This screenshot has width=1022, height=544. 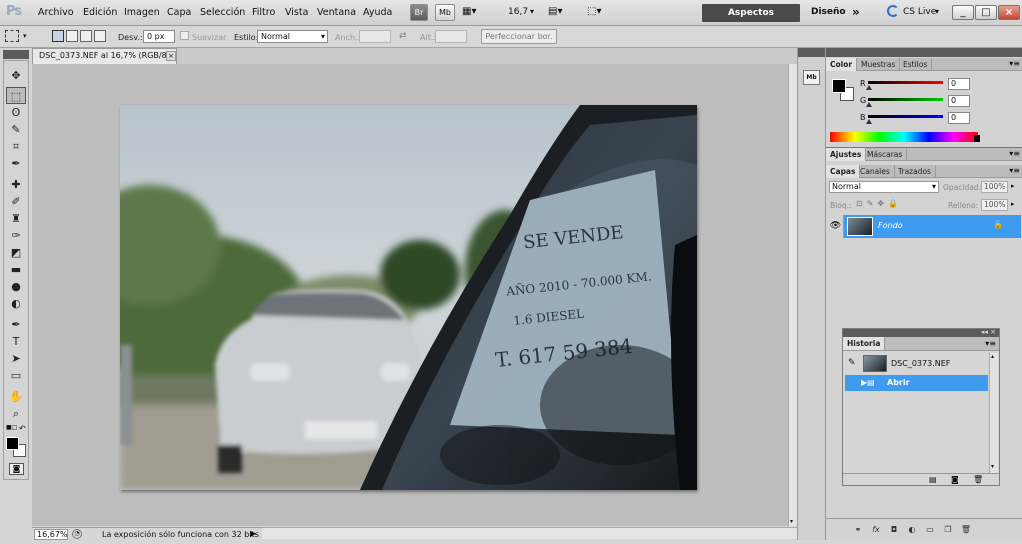 I want to click on preset-dropdown-icon: ▾, so click(x=25, y=36).